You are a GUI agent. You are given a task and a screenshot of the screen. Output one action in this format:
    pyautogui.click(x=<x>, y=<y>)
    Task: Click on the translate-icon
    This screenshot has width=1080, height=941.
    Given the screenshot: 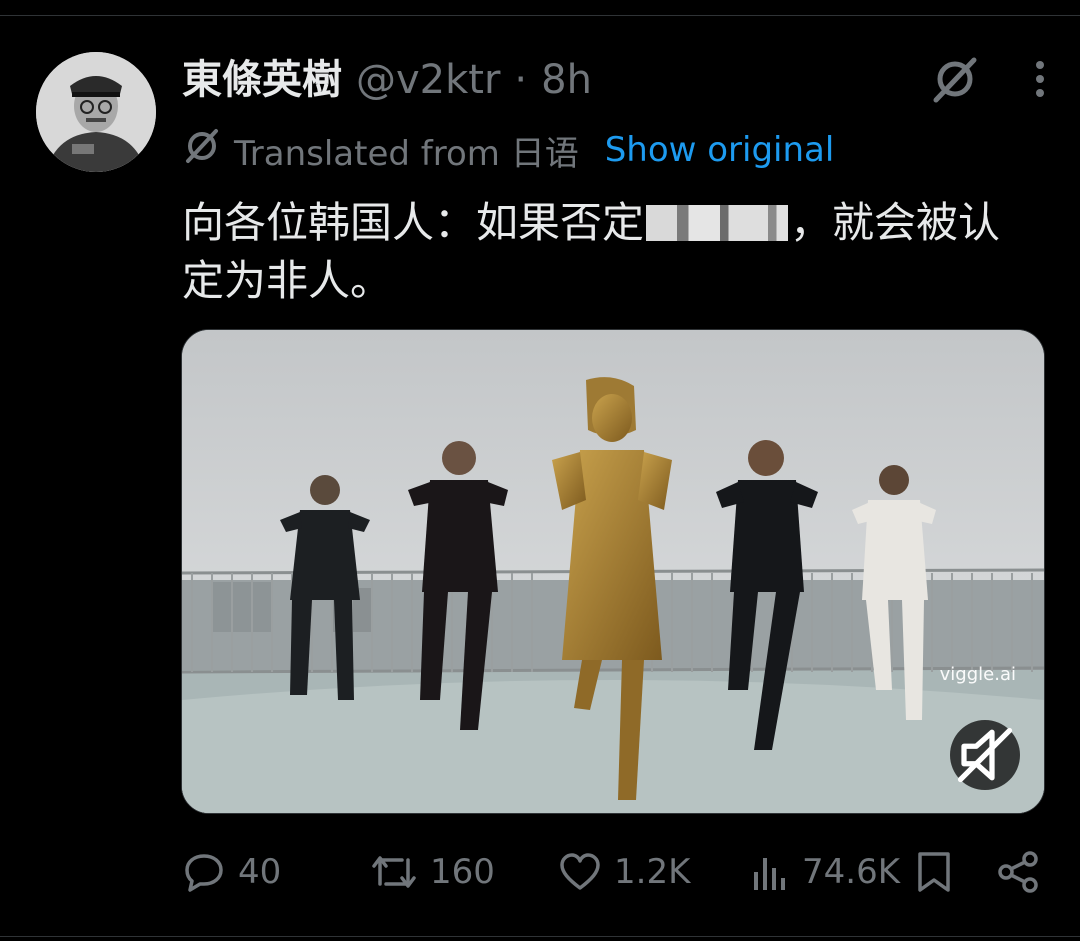 What is the action you would take?
    pyautogui.click(x=202, y=150)
    